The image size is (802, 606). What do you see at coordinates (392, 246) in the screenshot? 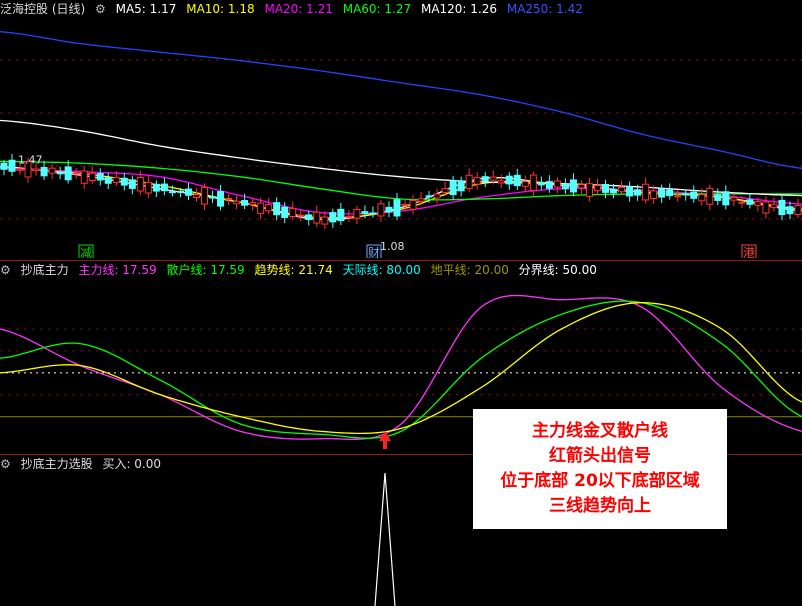
I see `low-price-label: 1.08` at bounding box center [392, 246].